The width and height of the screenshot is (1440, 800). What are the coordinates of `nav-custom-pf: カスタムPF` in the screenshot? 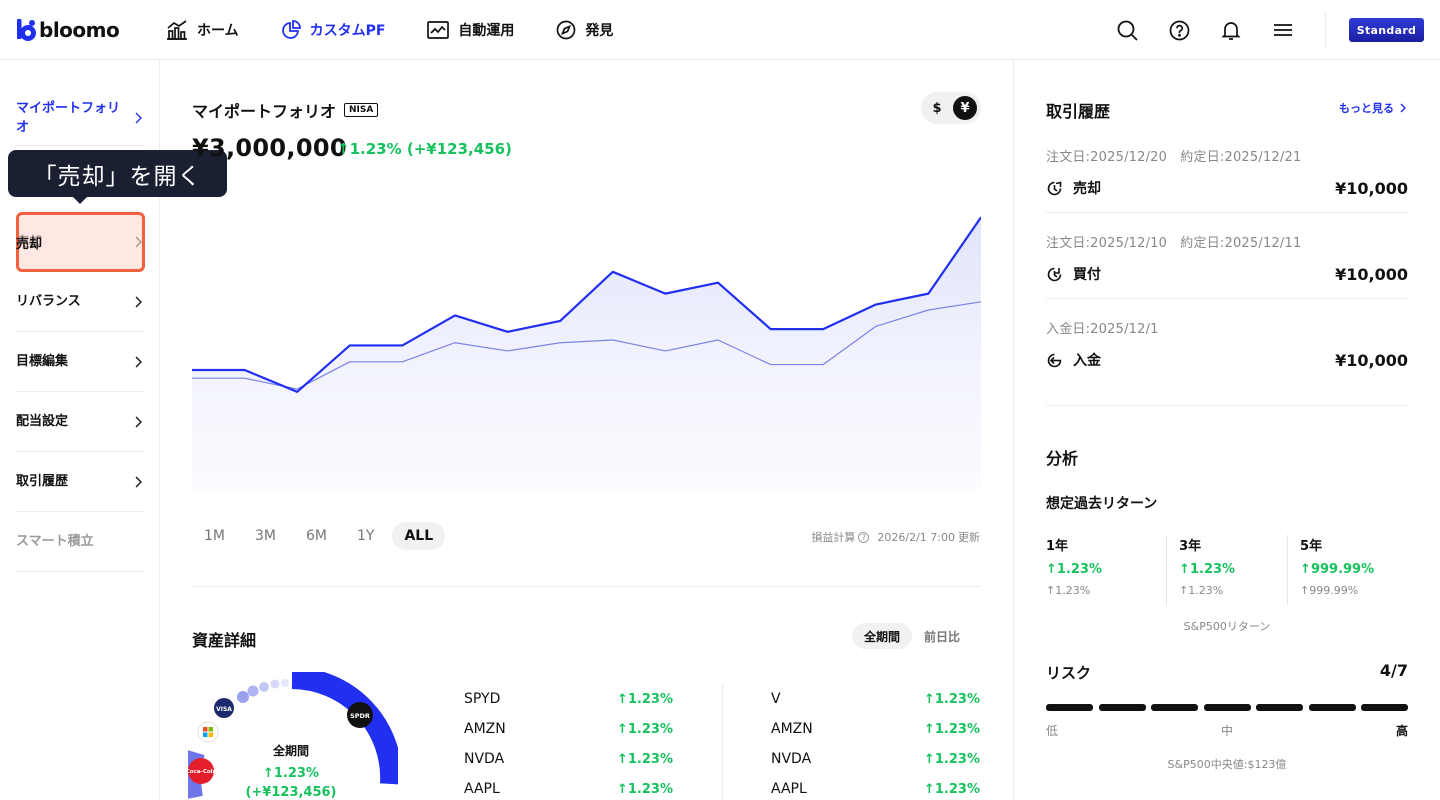 It's located at (333, 30).